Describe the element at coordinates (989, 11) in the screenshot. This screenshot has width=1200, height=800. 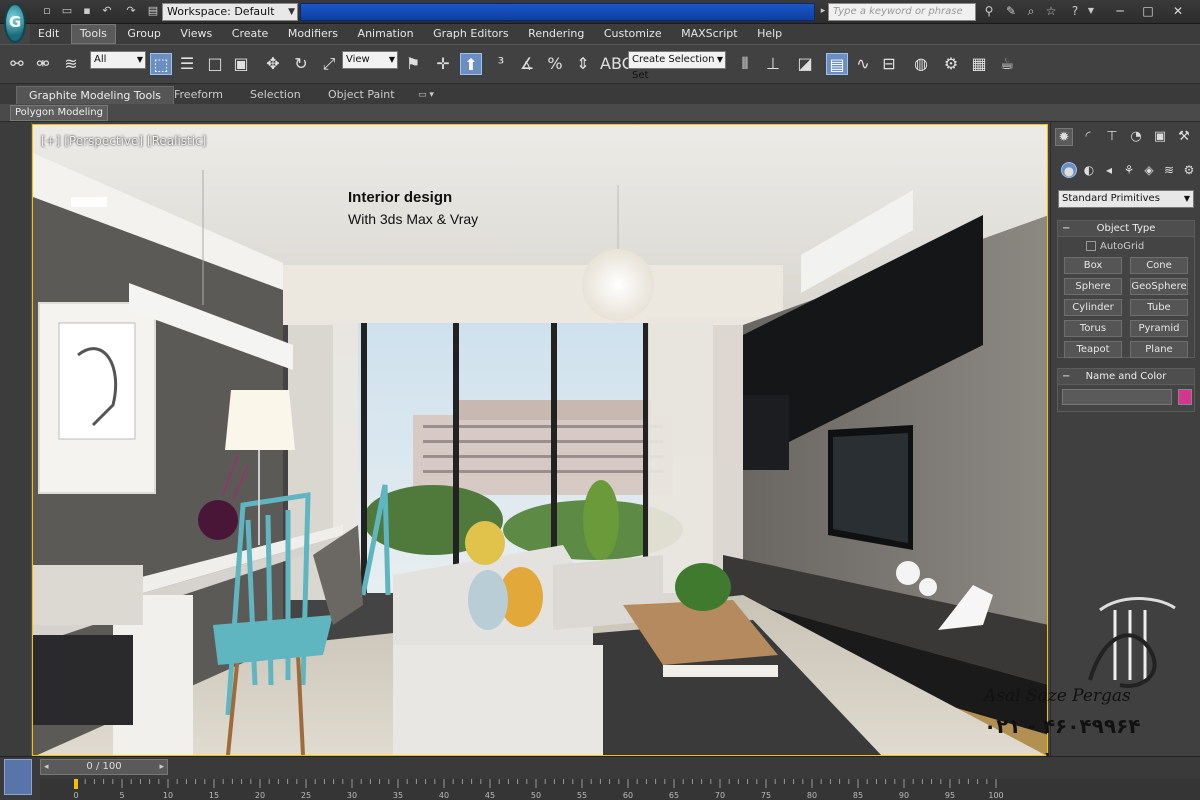
I see `binoculars-icon: ⚲` at that location.